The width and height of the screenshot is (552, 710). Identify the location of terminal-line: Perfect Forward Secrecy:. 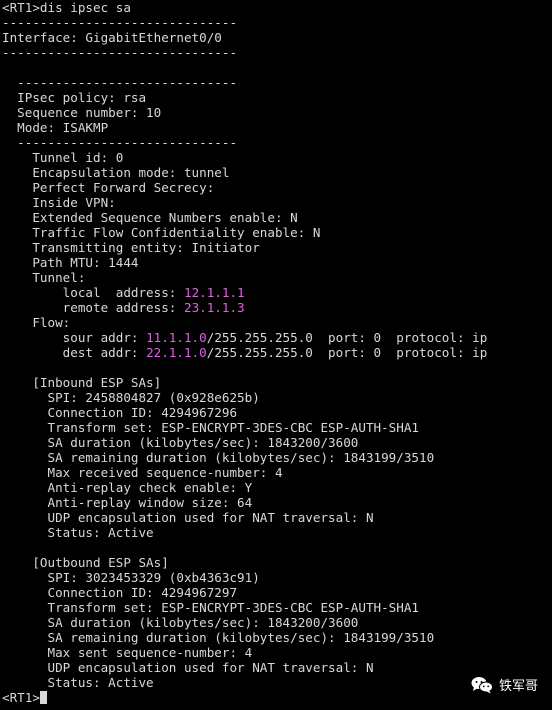
(276, 187).